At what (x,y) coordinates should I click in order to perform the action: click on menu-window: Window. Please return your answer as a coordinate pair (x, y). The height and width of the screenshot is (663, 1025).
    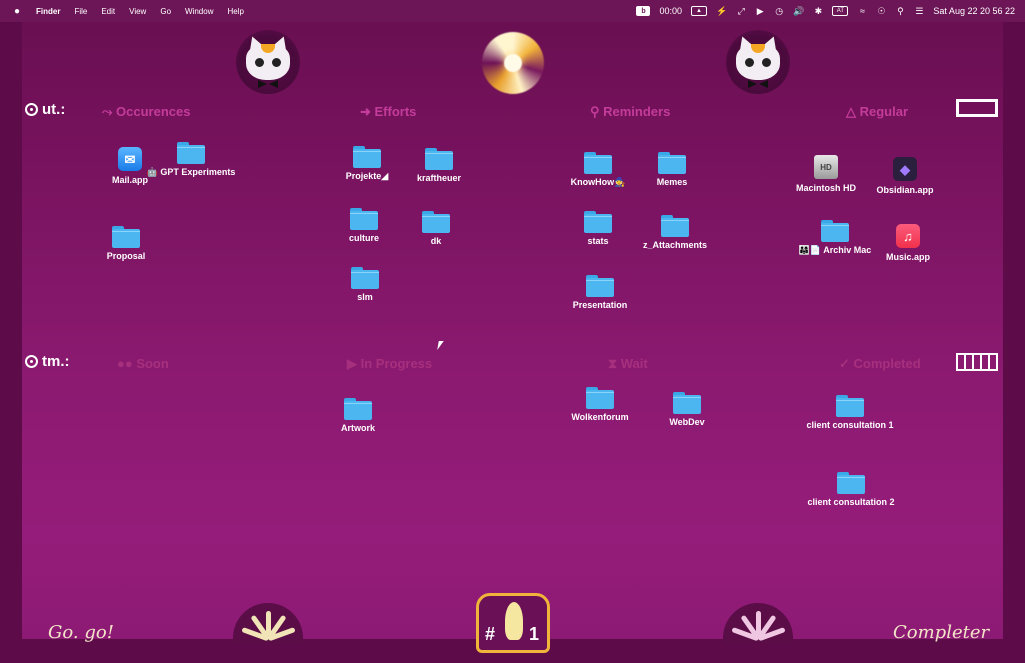
    Looking at the image, I should click on (199, 11).